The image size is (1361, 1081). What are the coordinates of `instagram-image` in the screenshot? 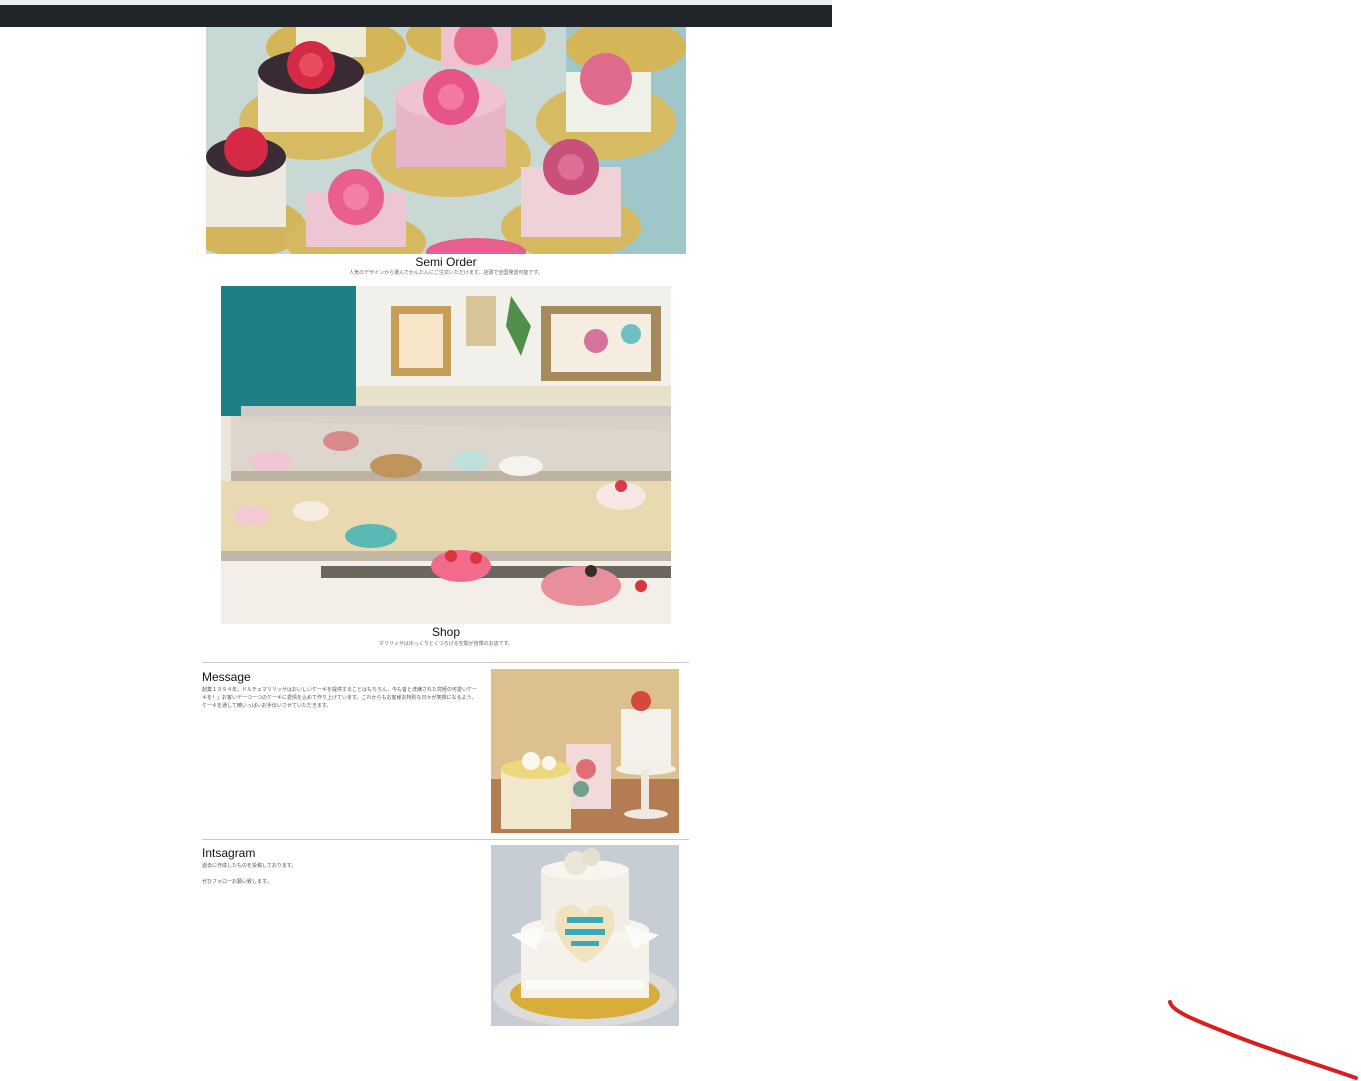 It's located at (585, 935).